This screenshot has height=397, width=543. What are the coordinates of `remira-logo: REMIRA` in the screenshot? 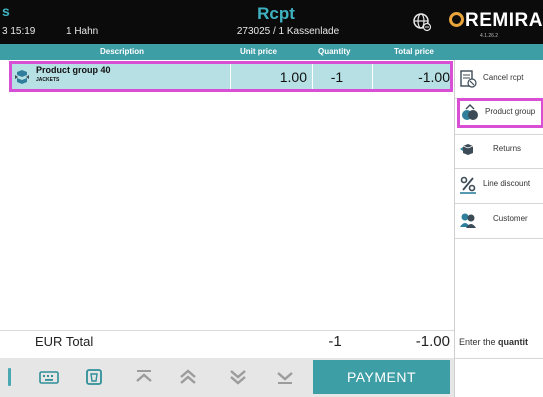 It's located at (496, 21).